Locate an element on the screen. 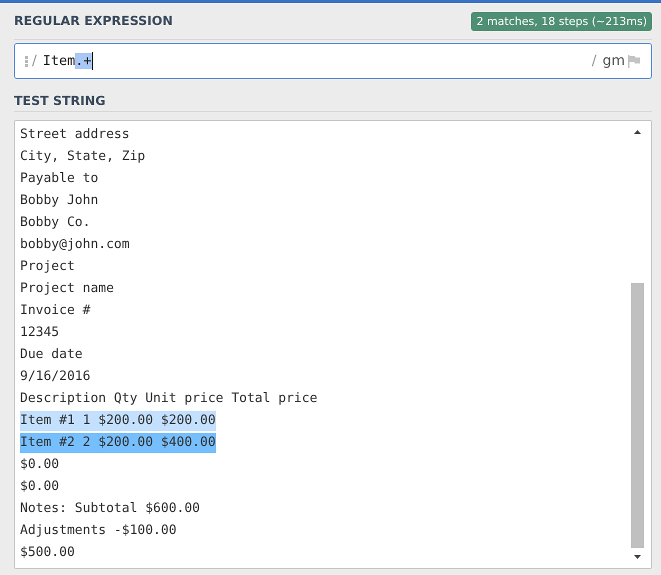 The width and height of the screenshot is (661, 575). text-line: Payable to is located at coordinates (59, 178).